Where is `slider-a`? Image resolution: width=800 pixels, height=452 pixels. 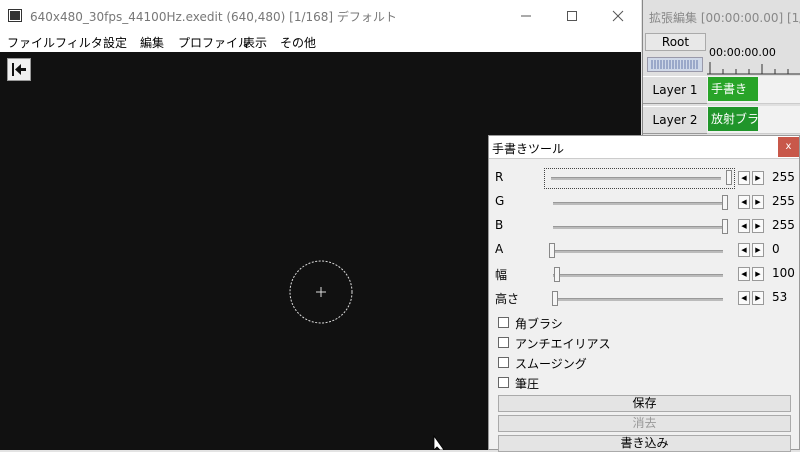
slider-a is located at coordinates (639, 250).